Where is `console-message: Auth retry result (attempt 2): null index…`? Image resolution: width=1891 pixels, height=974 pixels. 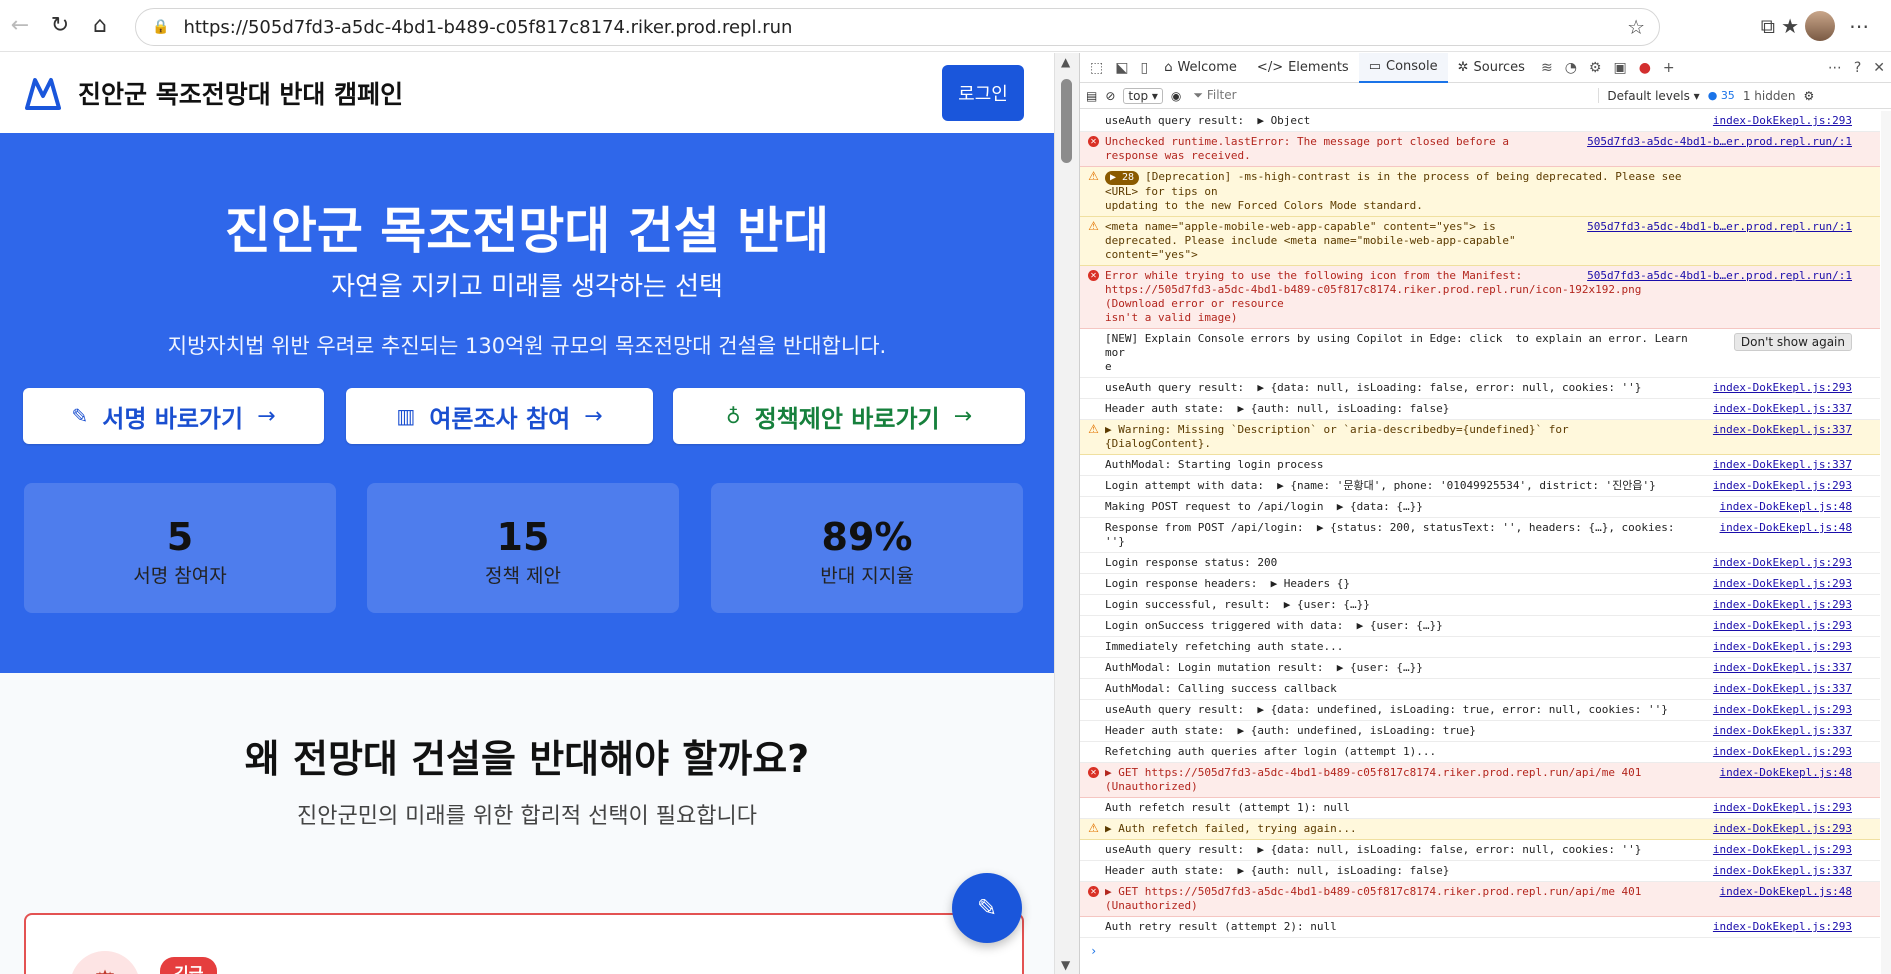
console-message: Auth retry result (attempt 2): null index… is located at coordinates (1480, 927).